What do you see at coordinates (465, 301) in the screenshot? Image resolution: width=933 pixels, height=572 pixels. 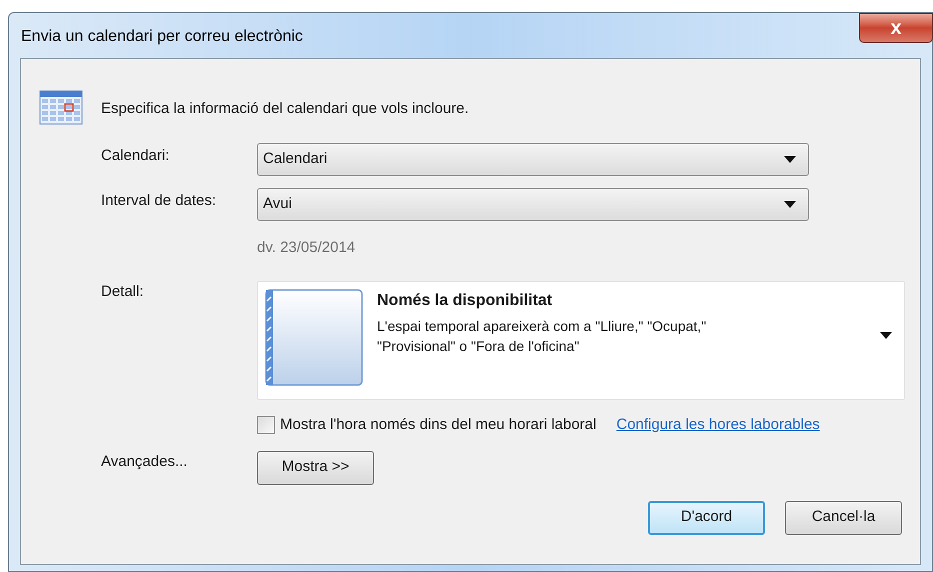 I see `detail-title: Només la disponibilitat` at bounding box center [465, 301].